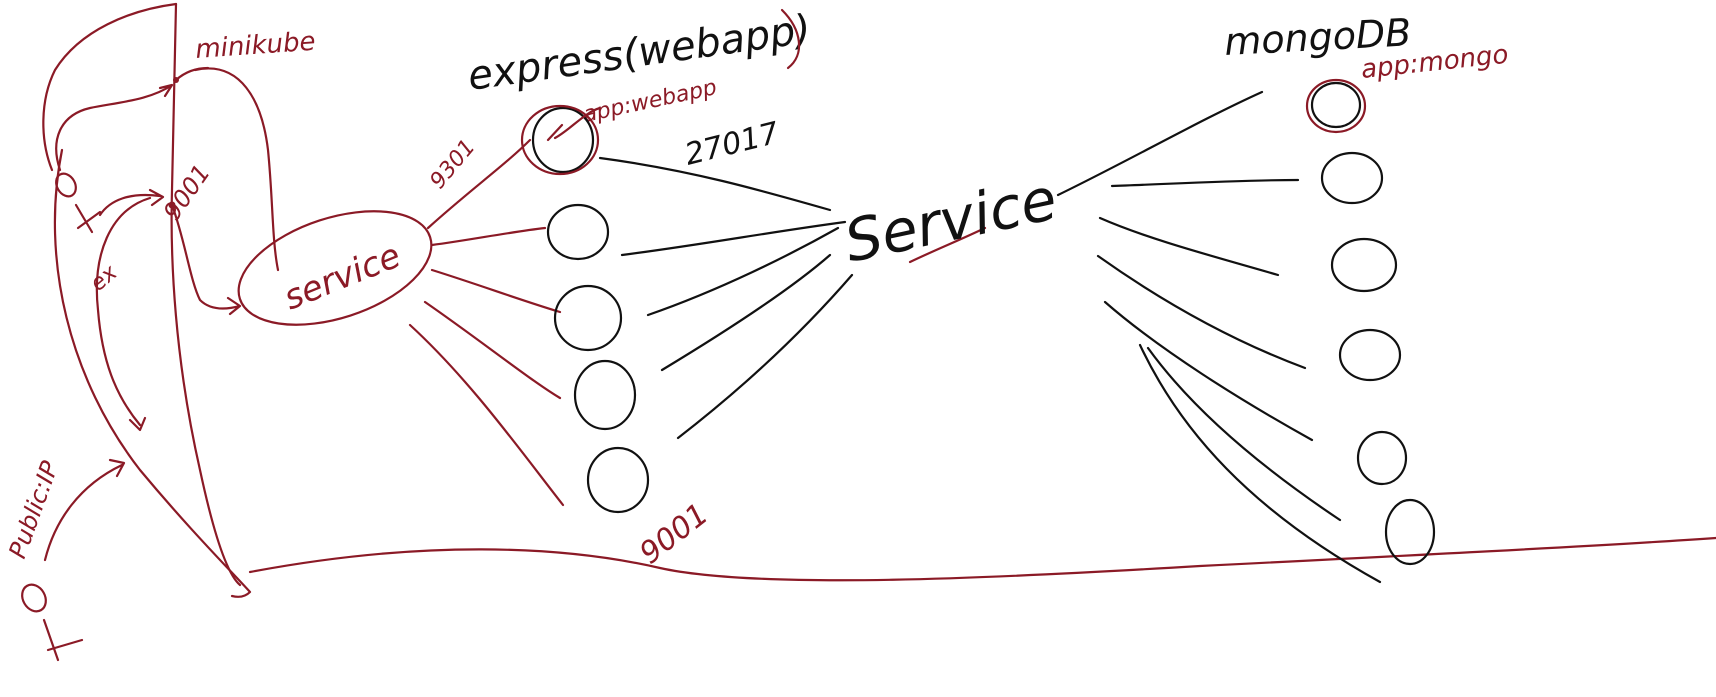  Describe the element at coordinates (187, 192) in the screenshot. I see `node-port-label: 9001` at that location.